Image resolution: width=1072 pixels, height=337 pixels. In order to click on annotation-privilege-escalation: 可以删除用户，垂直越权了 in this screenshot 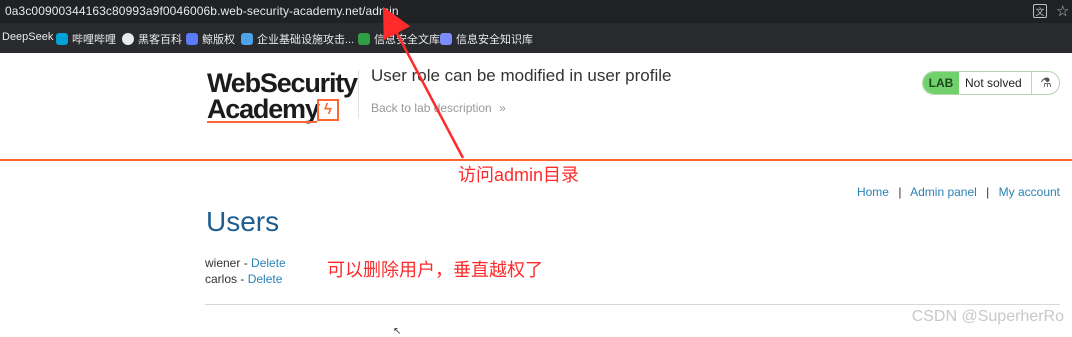, I will do `click(435, 270)`.